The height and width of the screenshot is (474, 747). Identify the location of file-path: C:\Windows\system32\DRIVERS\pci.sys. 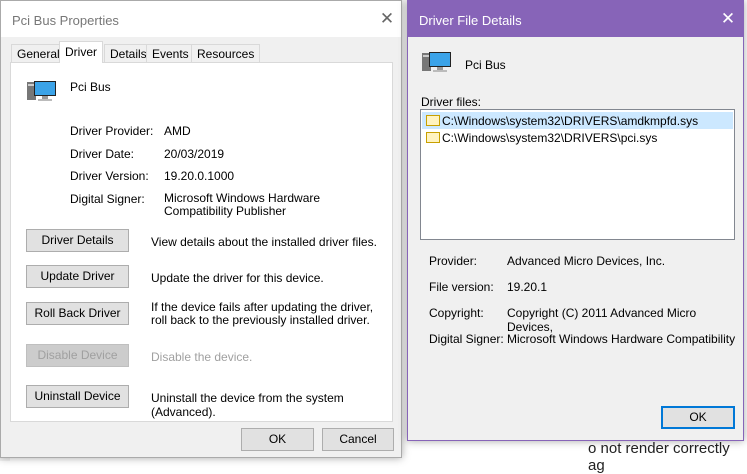
(550, 138).